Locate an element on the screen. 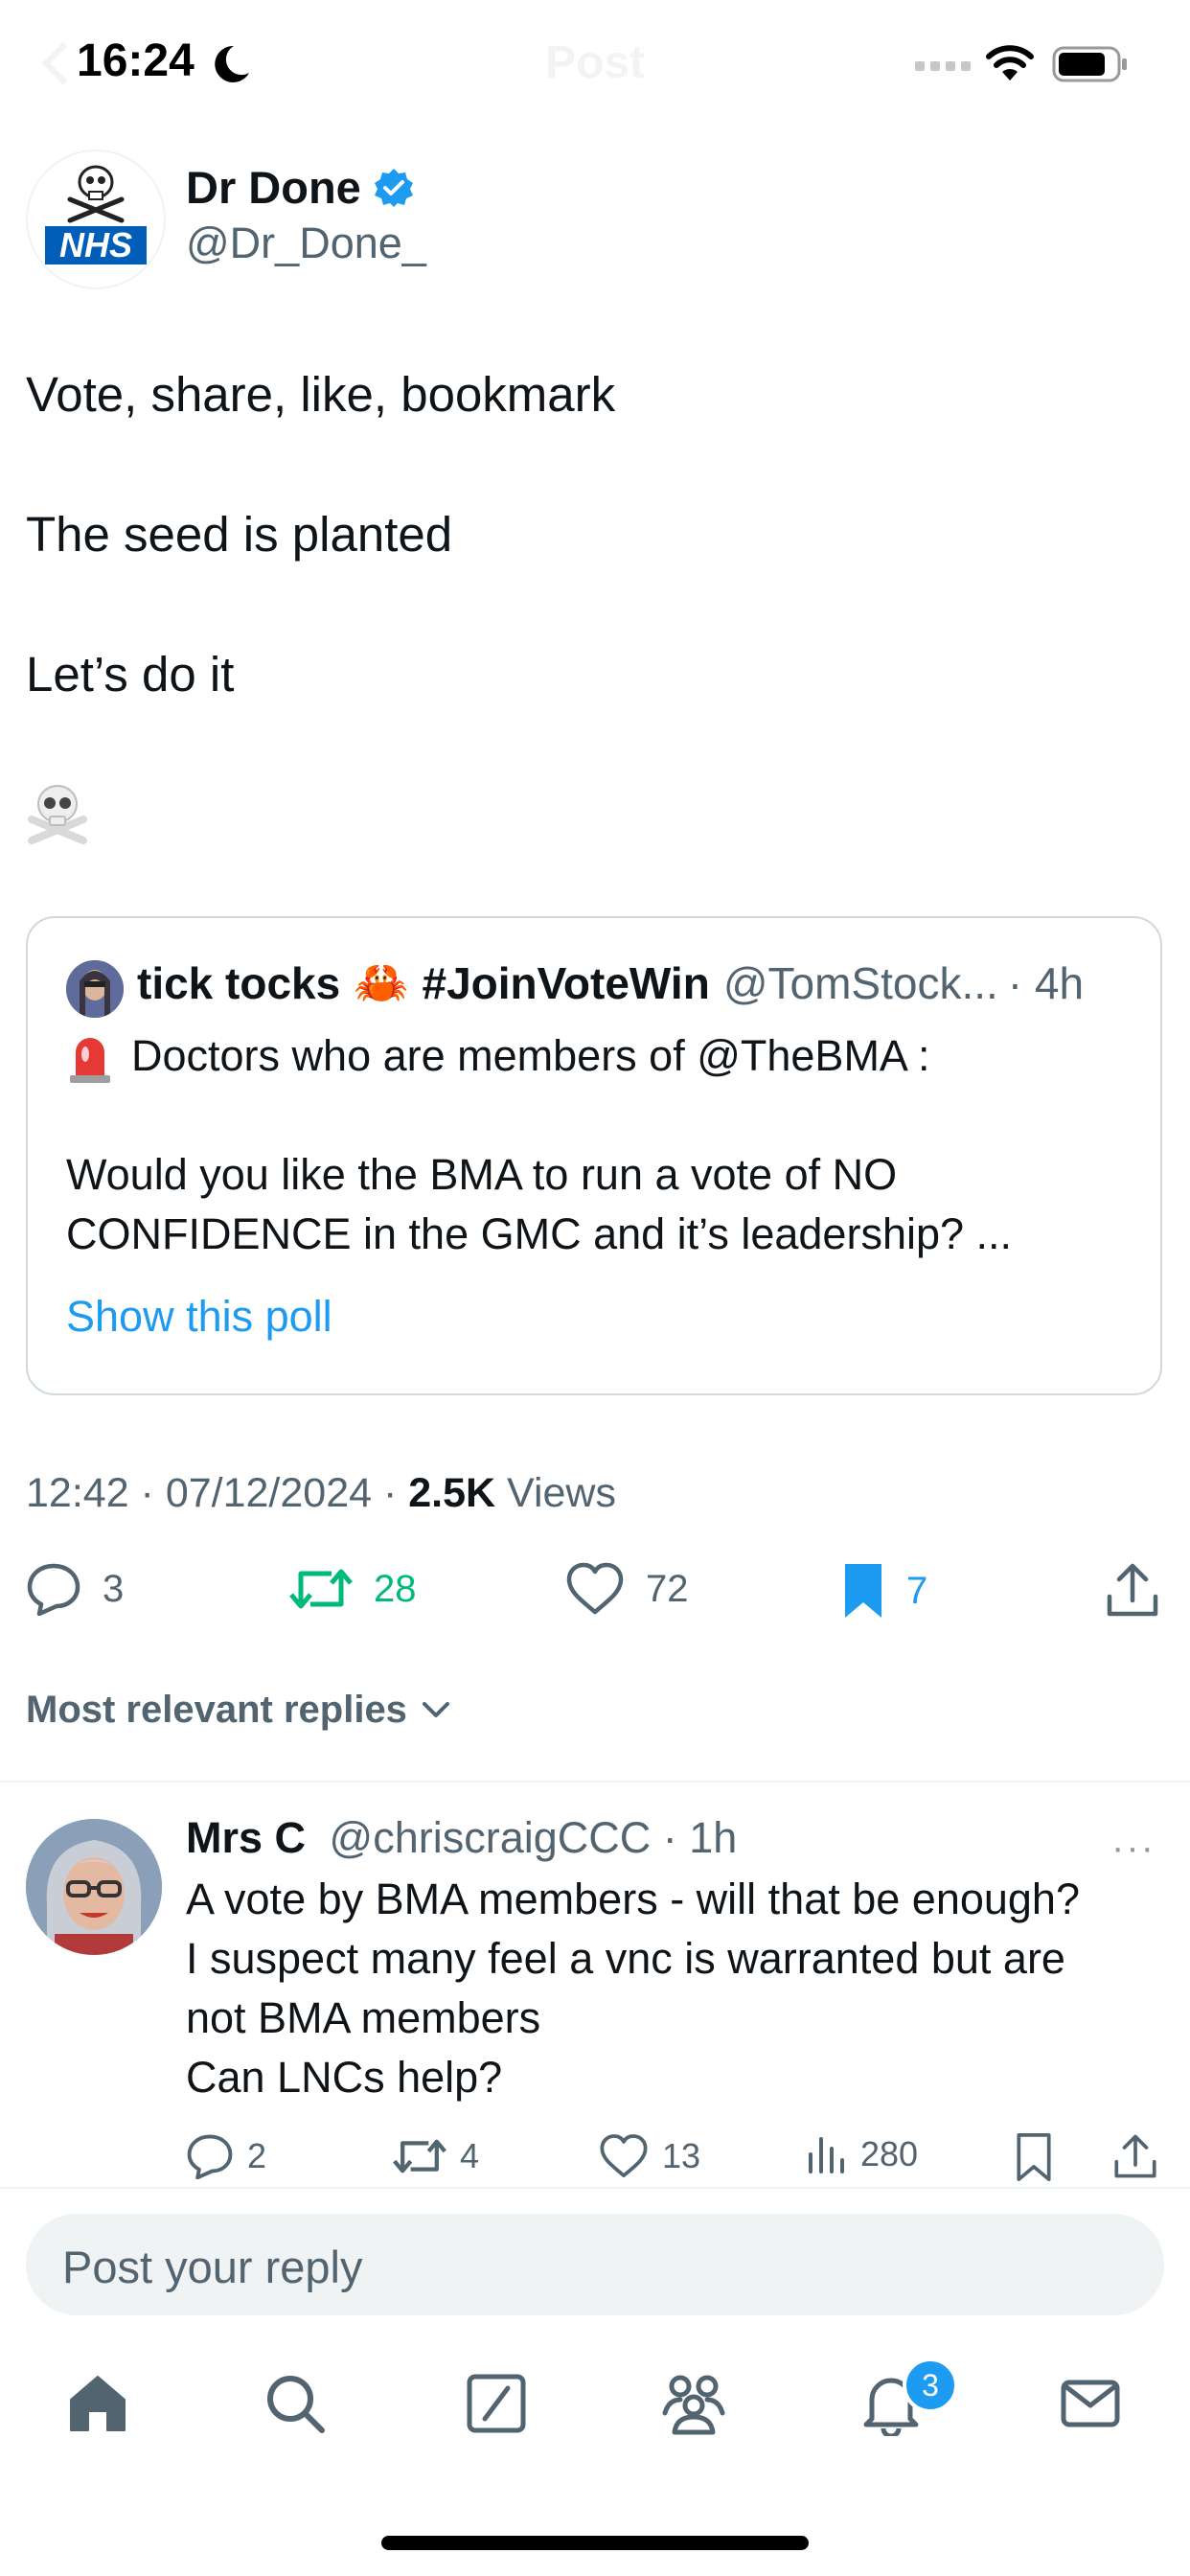  reply-reply-button: 2 is located at coordinates (226, 2156).